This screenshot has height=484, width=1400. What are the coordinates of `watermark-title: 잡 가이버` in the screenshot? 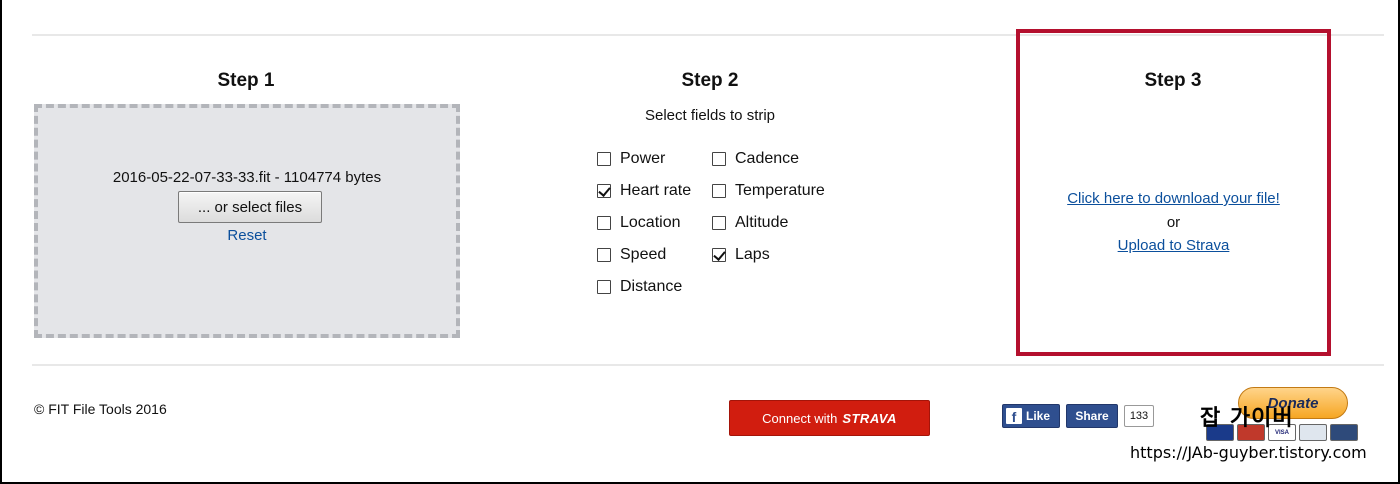 It's located at (1247, 418).